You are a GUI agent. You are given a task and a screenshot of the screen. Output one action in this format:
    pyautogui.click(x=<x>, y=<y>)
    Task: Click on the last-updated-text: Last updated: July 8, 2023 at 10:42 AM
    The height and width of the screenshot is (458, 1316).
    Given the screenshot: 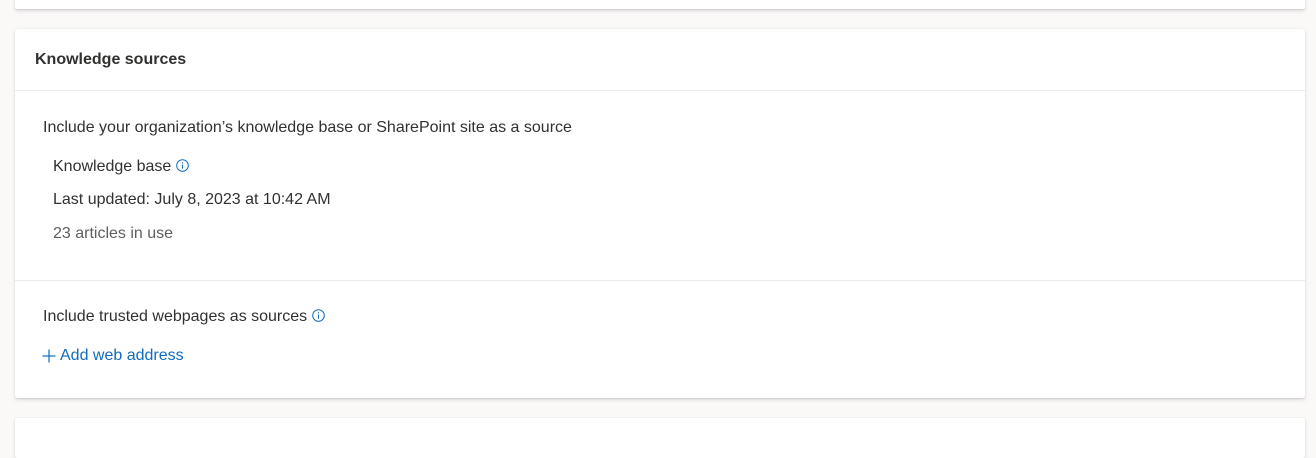 What is the action you would take?
    pyautogui.click(x=192, y=199)
    